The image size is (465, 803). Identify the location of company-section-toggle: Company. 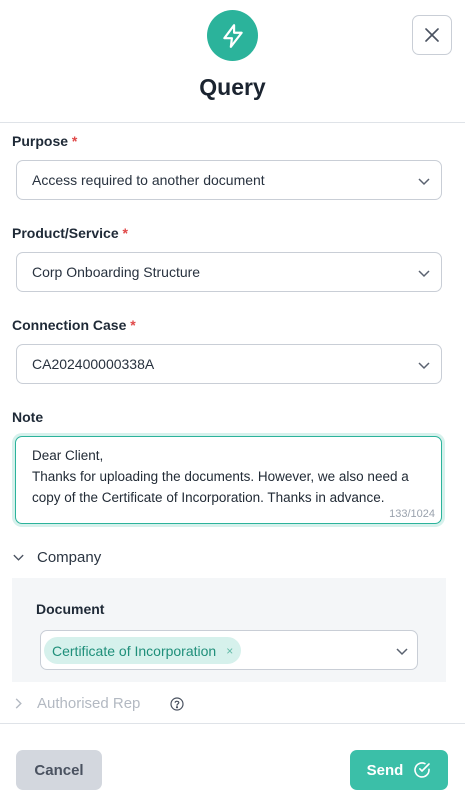
(56, 557).